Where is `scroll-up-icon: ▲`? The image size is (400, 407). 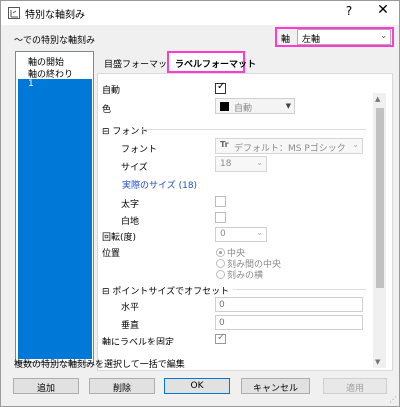
scroll-up-icon: ▲ is located at coordinates (377, 99).